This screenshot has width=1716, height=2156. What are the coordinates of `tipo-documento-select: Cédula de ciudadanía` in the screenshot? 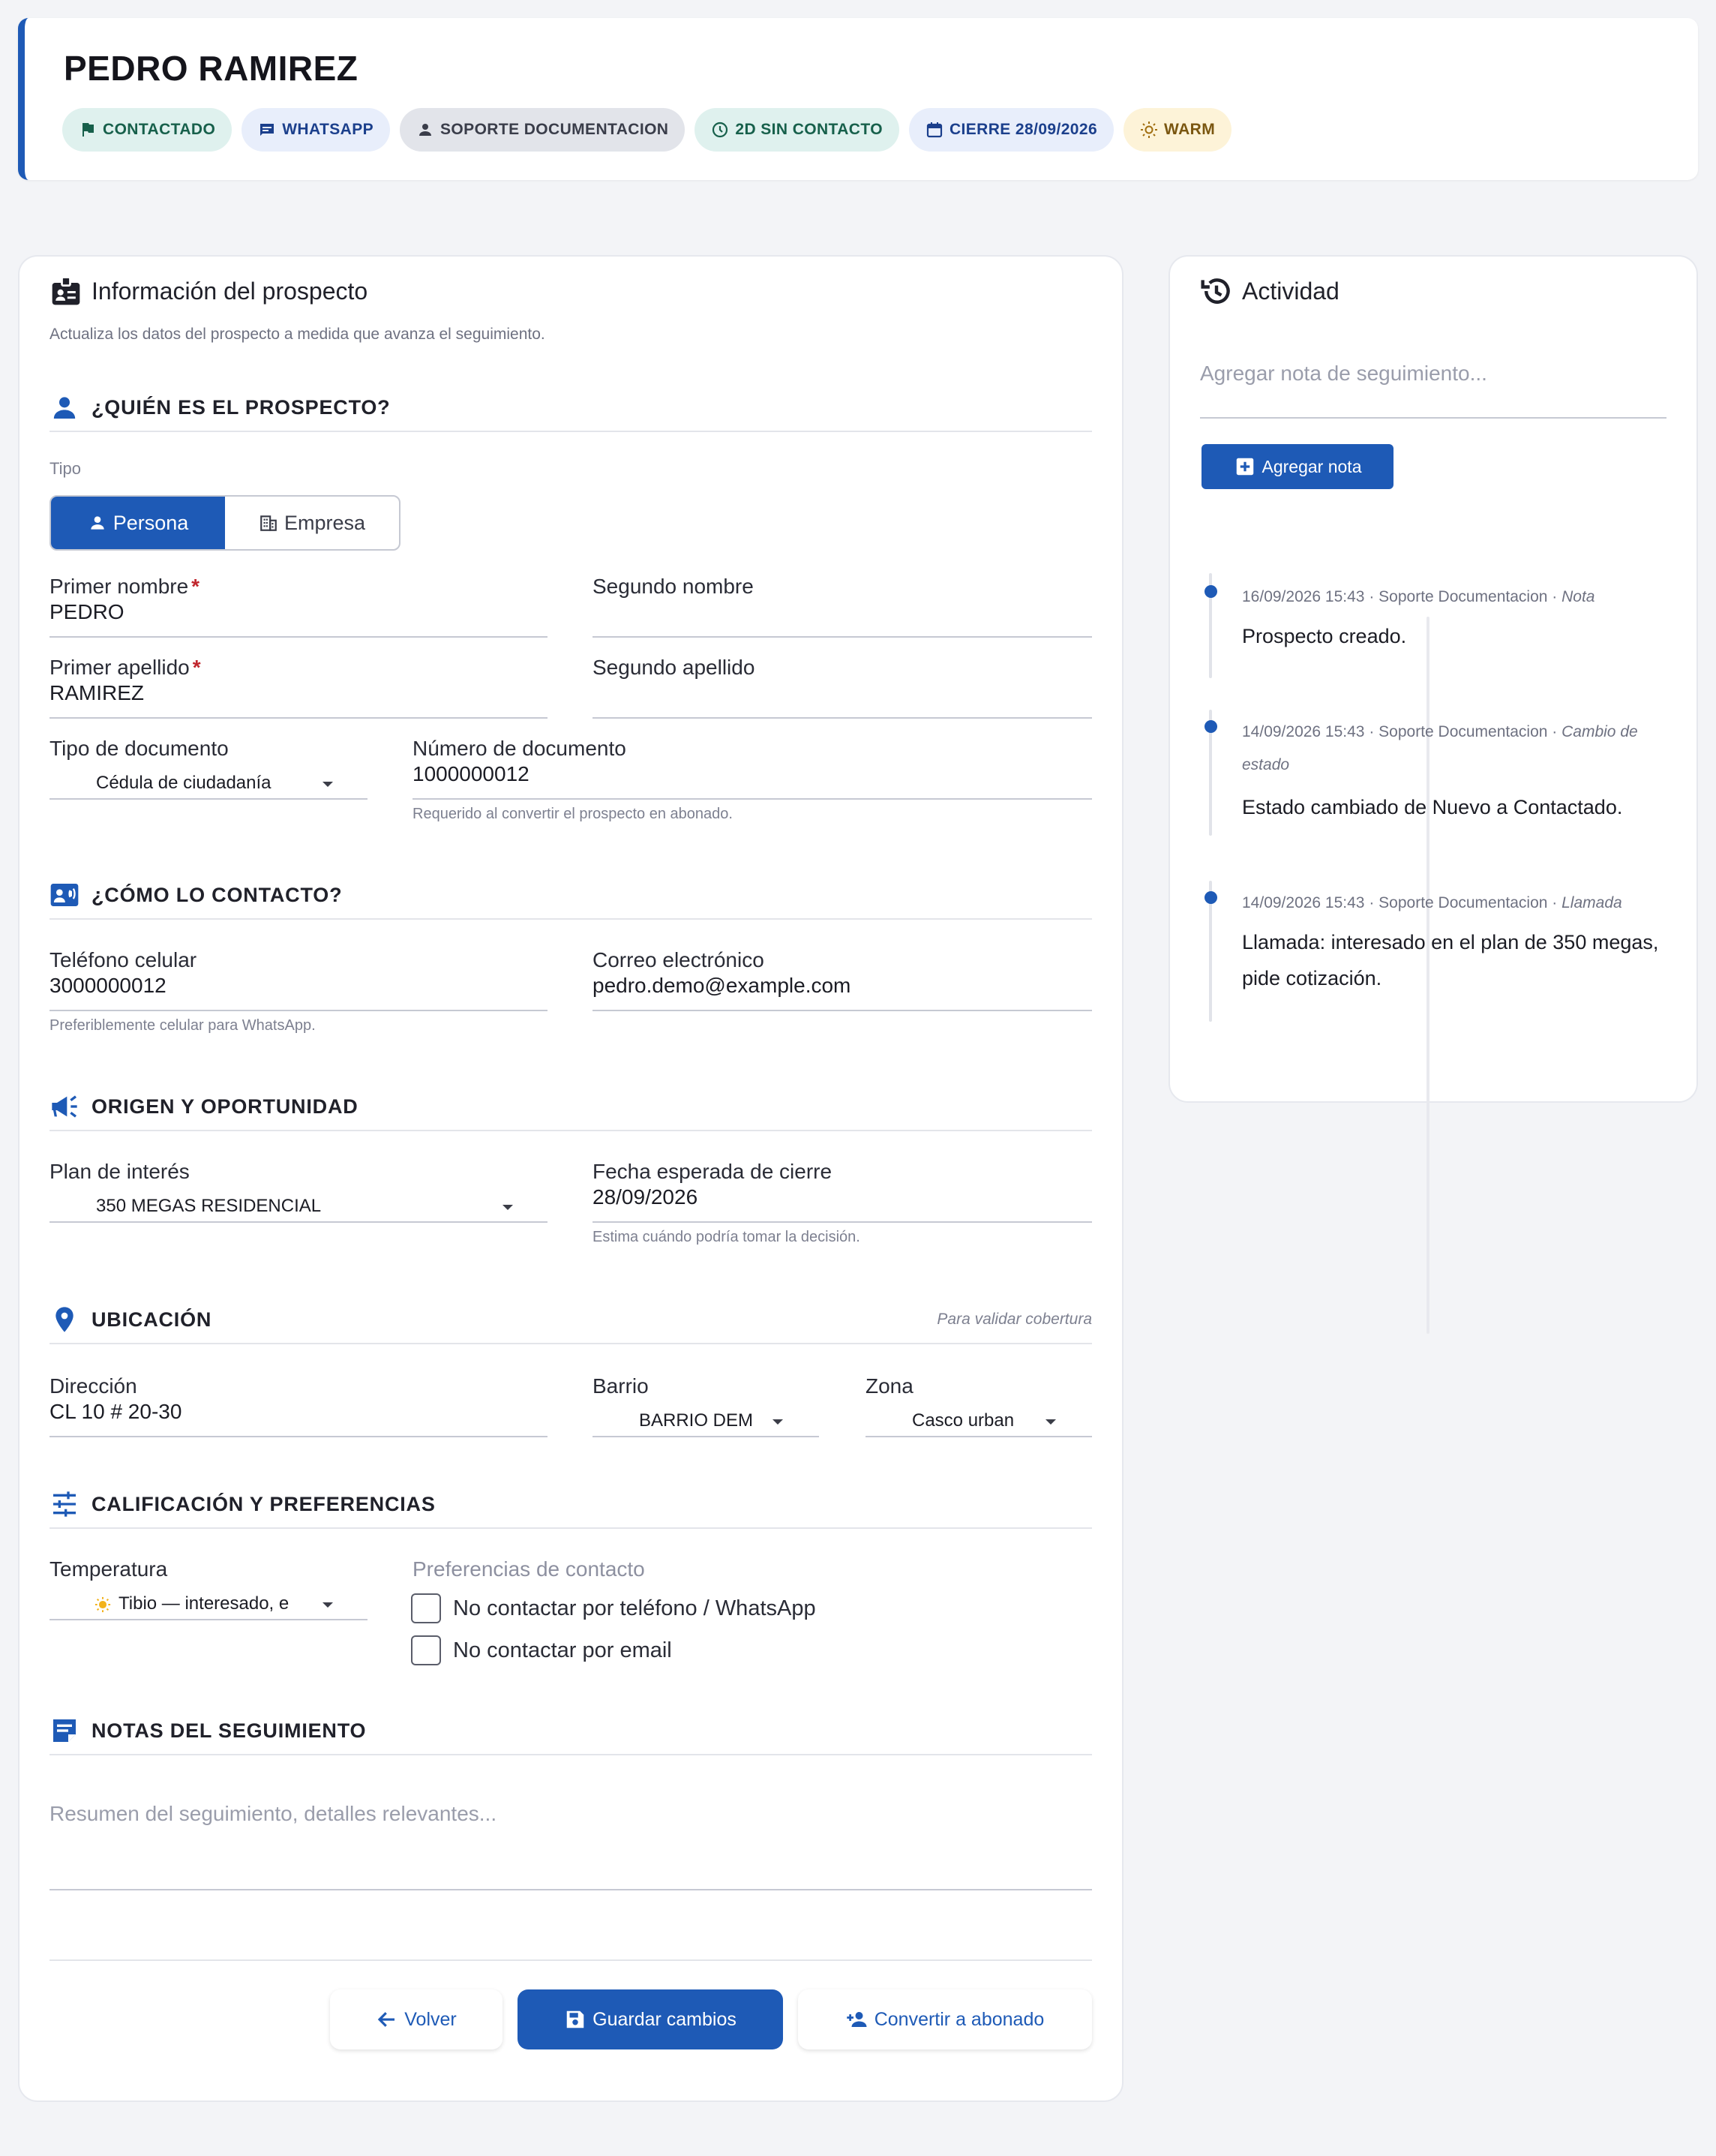 It's located at (209, 783).